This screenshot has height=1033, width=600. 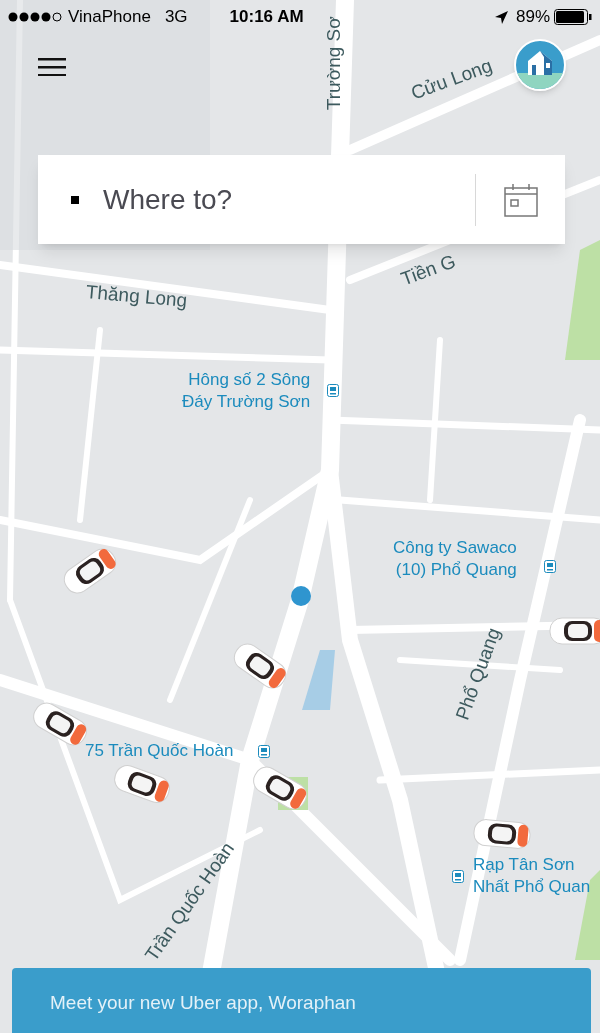 What do you see at coordinates (176, 17) in the screenshot?
I see `network-type: 3G` at bounding box center [176, 17].